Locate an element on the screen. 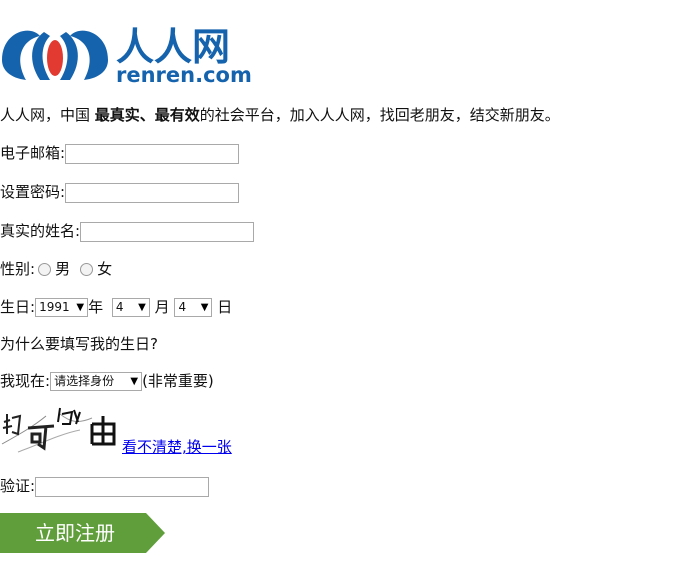 This screenshot has width=674, height=577. email-row: 电子邮箱: is located at coordinates (120, 153).